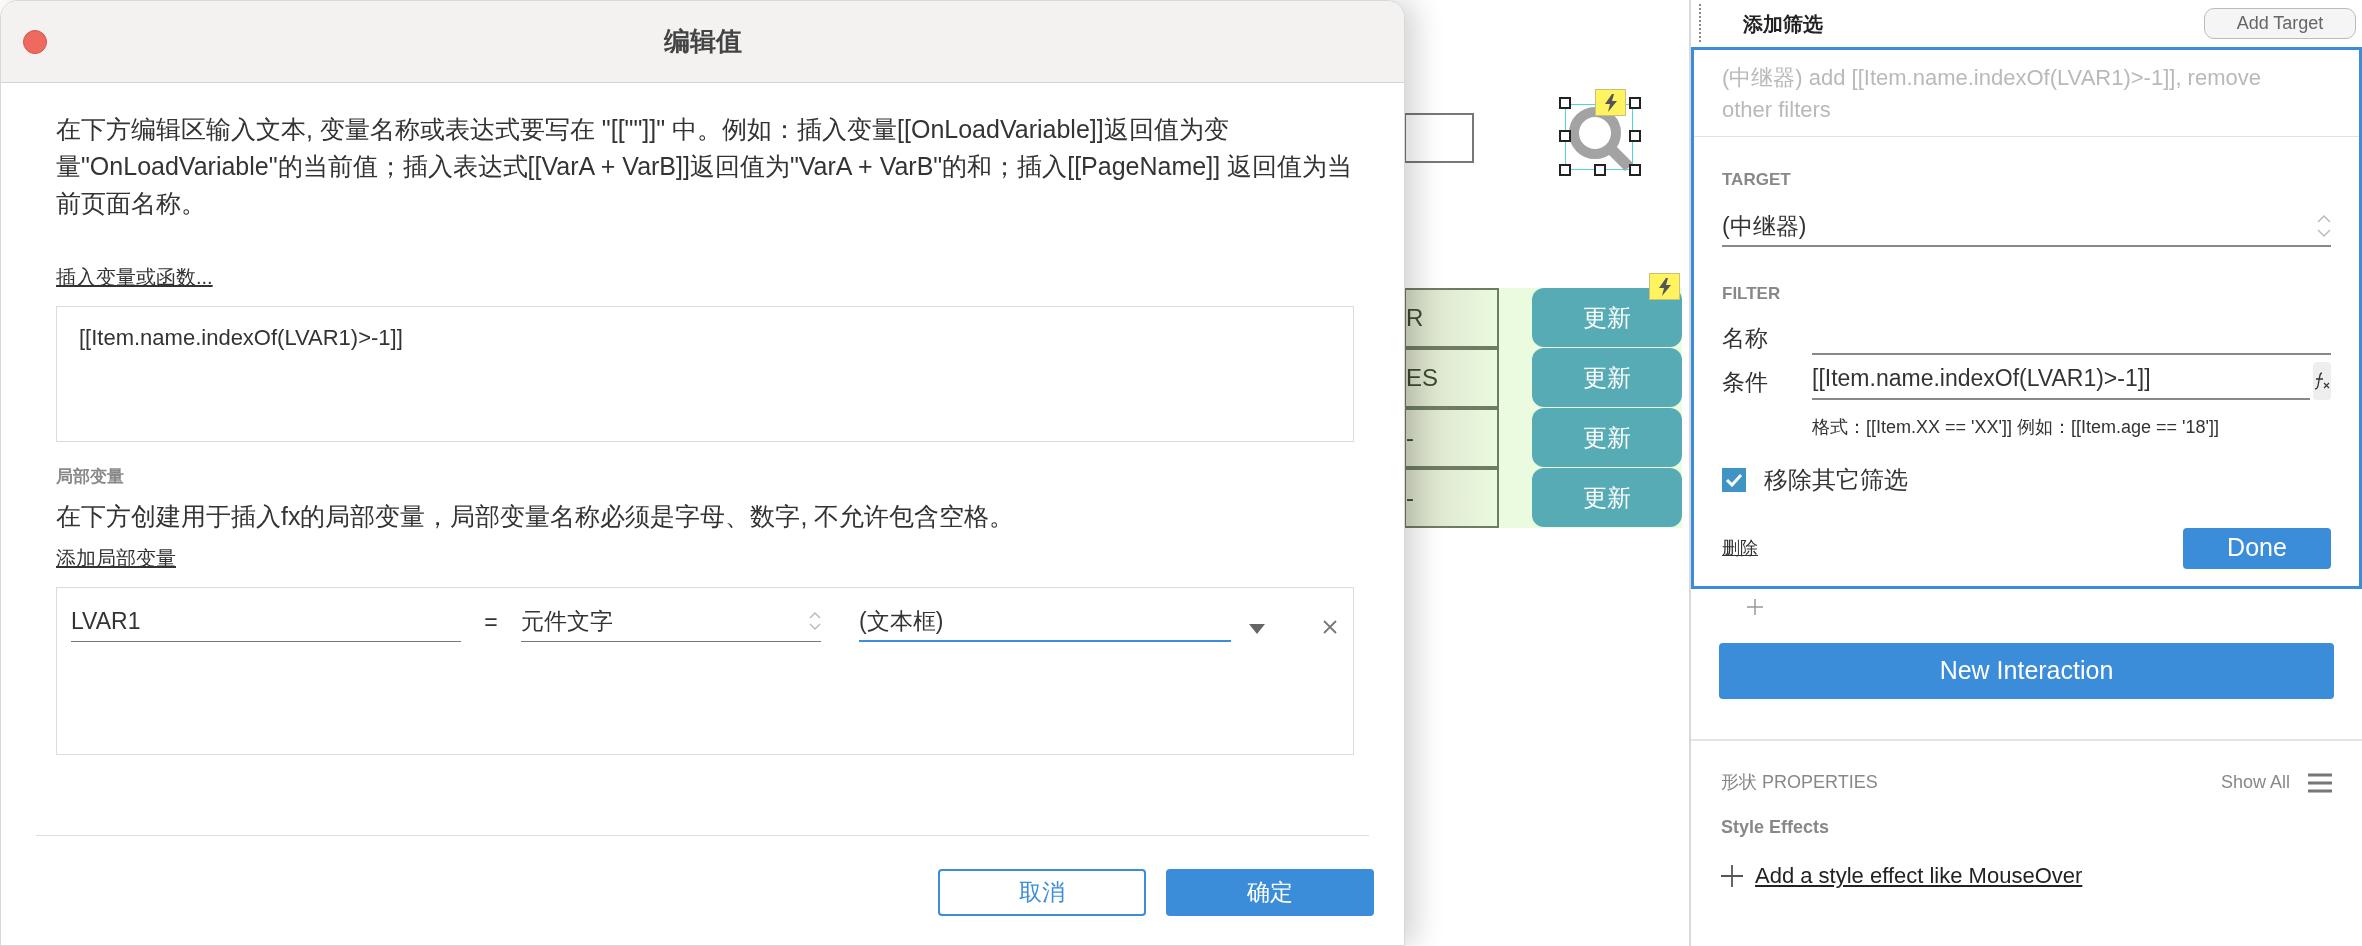 The height and width of the screenshot is (946, 2362). What do you see at coordinates (1257, 628) in the screenshot?
I see `dropdown-caret-icon` at bounding box center [1257, 628].